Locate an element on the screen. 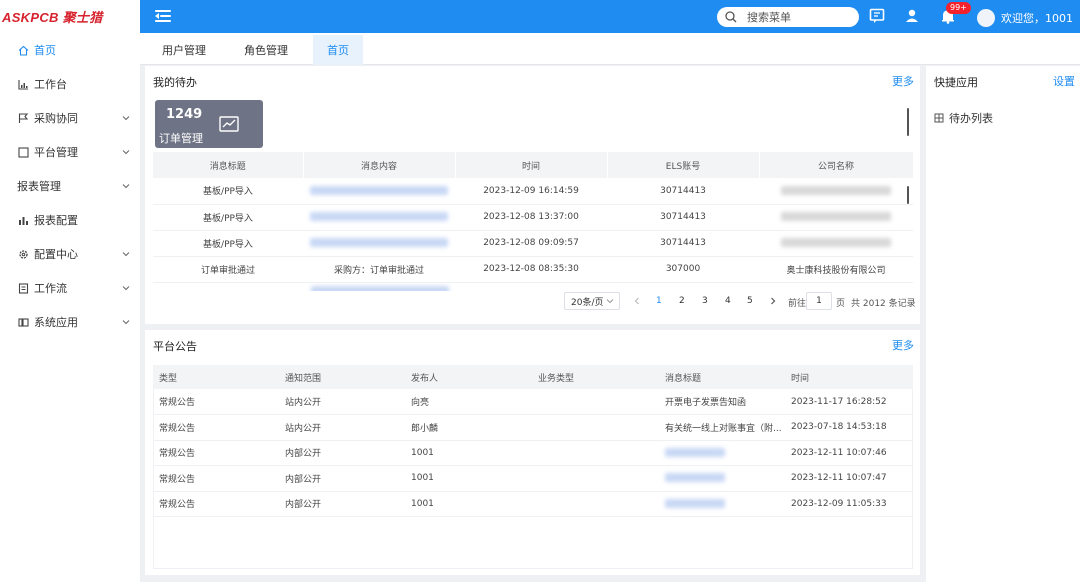 Image resolution: width=1080 pixels, height=582 pixels. cell-time: 2023-12-09 16:14:59 is located at coordinates (531, 191).